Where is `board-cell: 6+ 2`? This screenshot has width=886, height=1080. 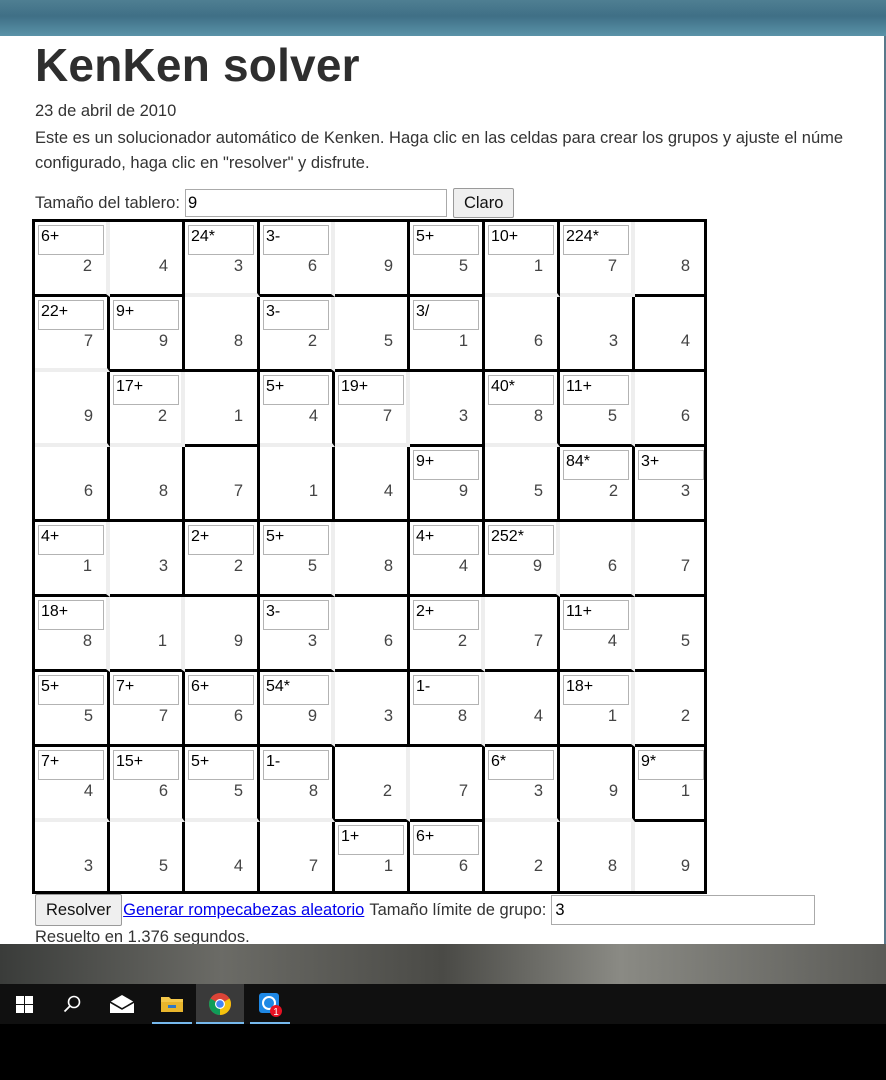 board-cell: 6+ 2 is located at coordinates (72, 259).